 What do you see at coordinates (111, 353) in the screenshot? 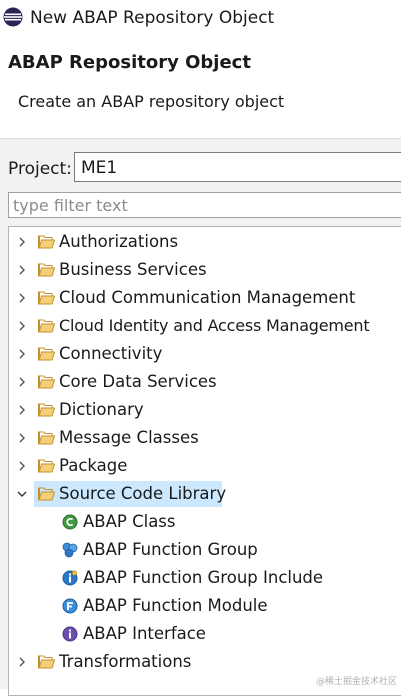
I see `tree-item-label: Connectivity` at bounding box center [111, 353].